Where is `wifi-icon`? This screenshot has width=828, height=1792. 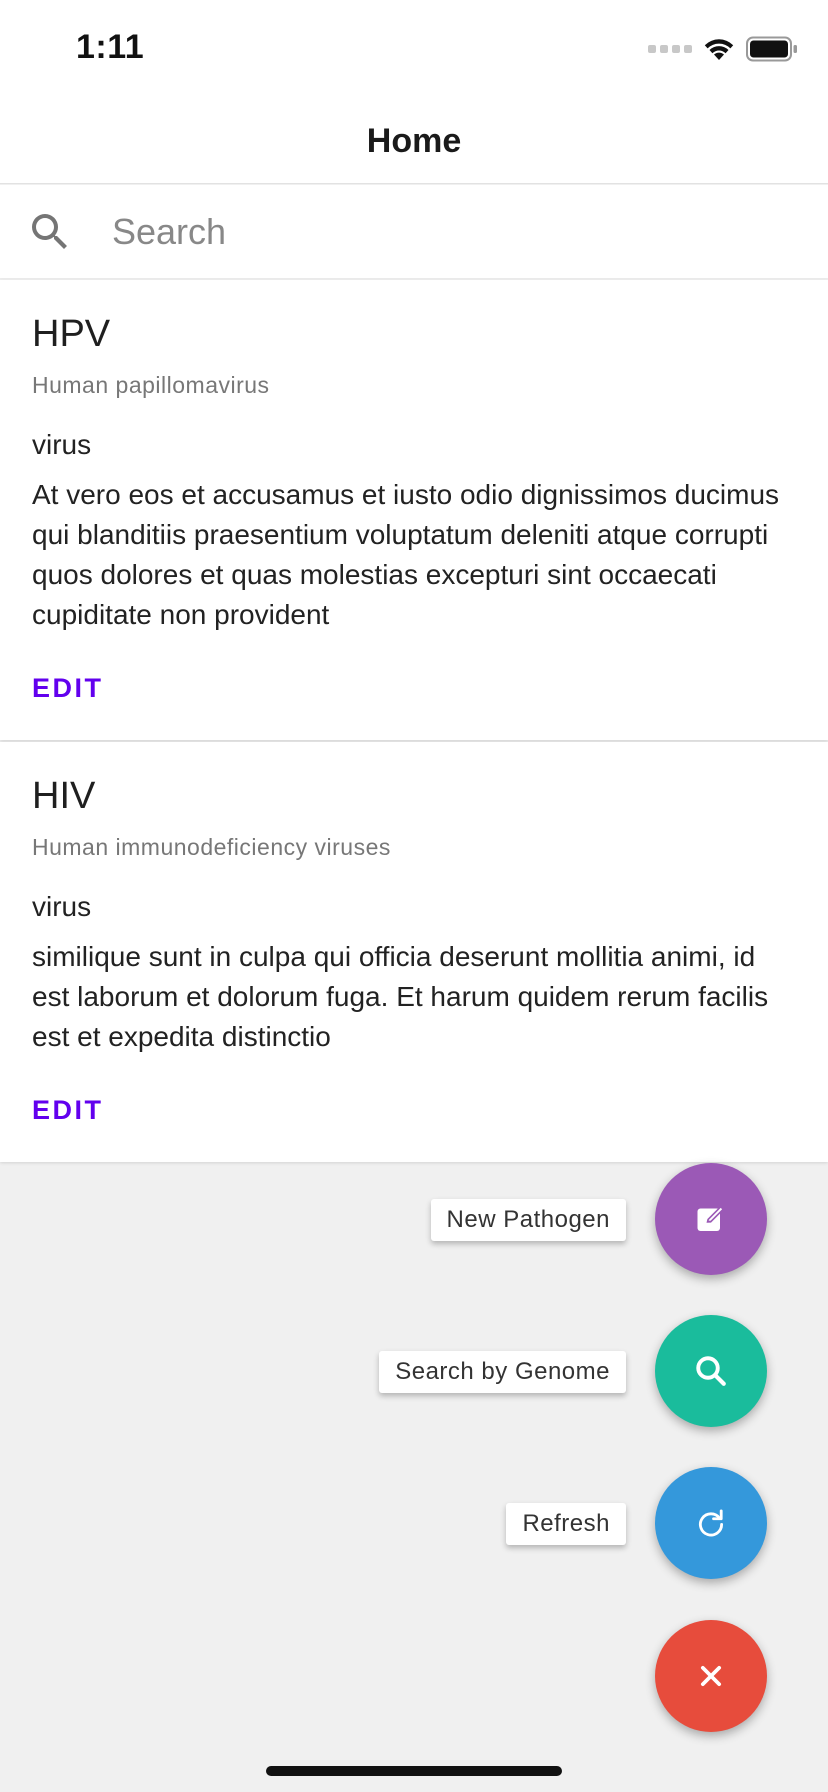 wifi-icon is located at coordinates (719, 49).